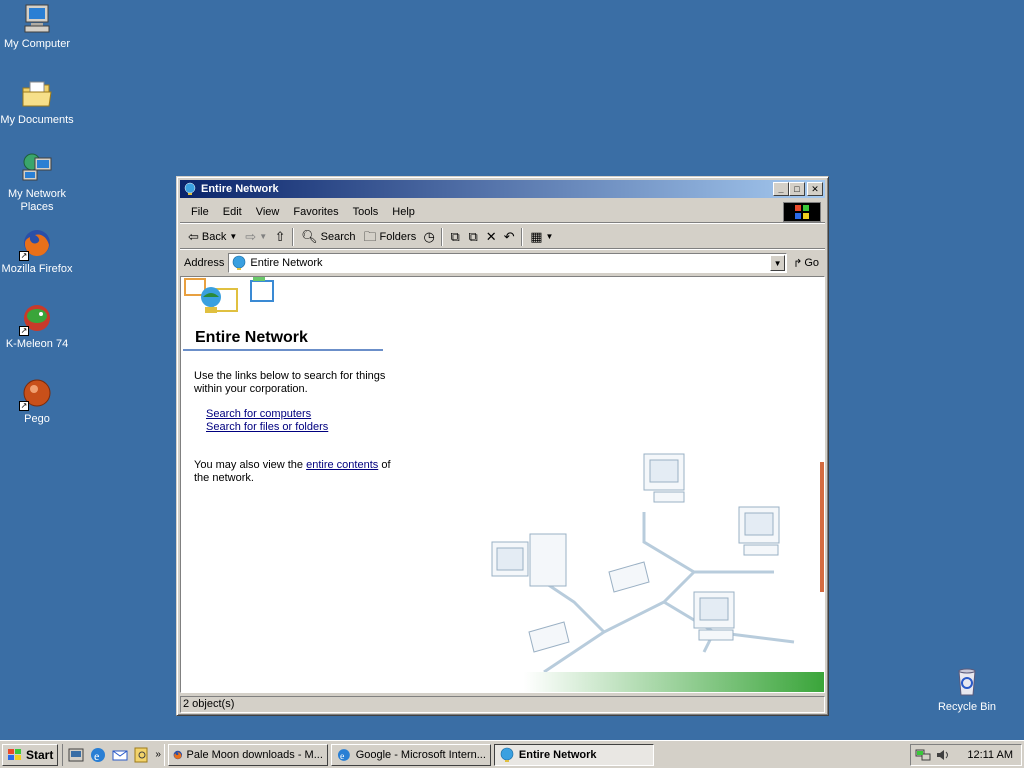 Image resolution: width=1024 pixels, height=768 pixels. I want to click on views-button: ▦ ▼, so click(541, 237).